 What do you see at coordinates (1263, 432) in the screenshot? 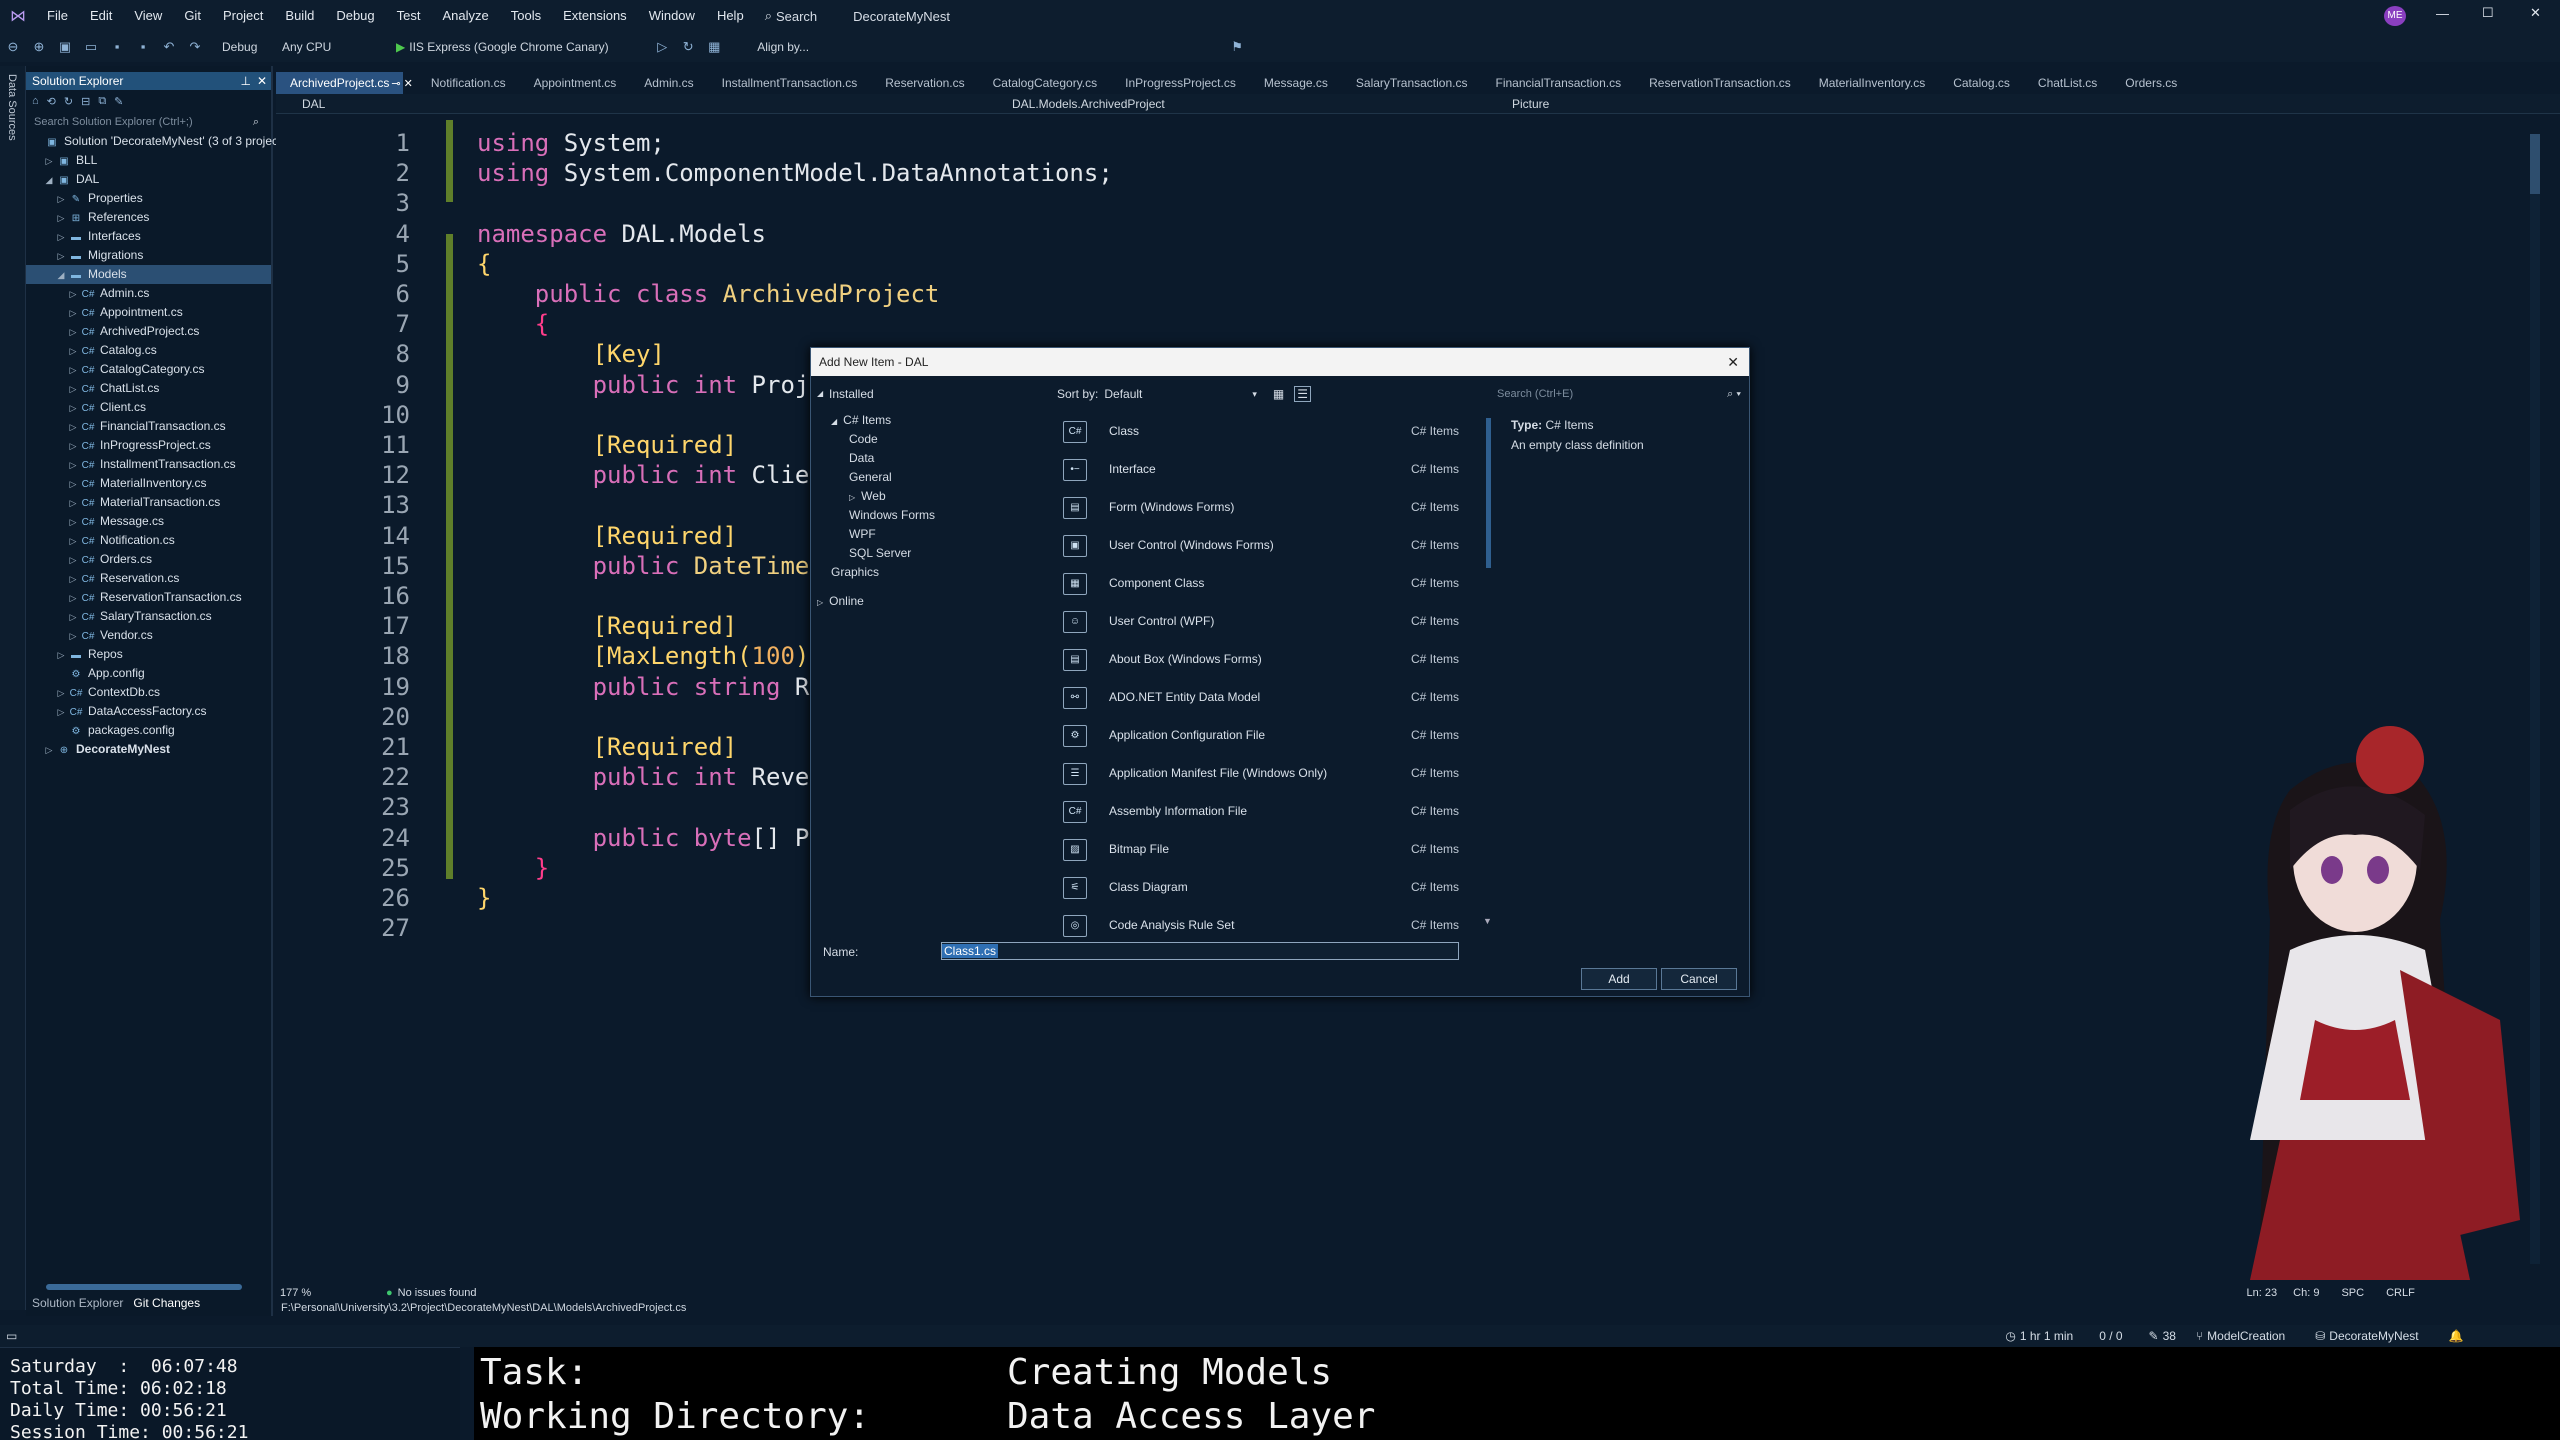
I see `template-item: C# Class C# Items` at bounding box center [1263, 432].